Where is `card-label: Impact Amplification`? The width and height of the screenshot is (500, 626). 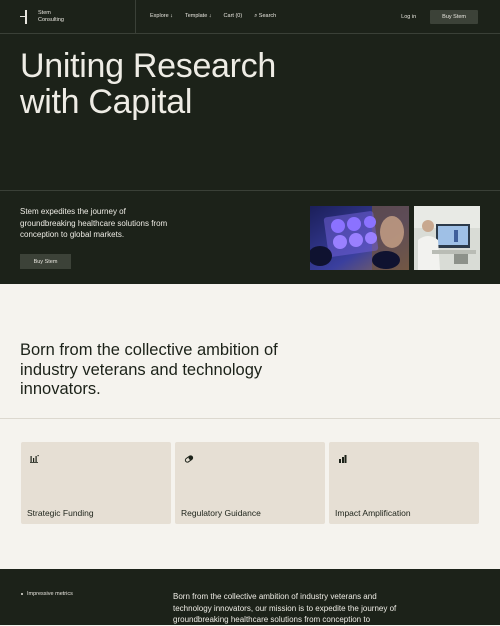
card-label: Impact Amplification is located at coordinates (373, 513).